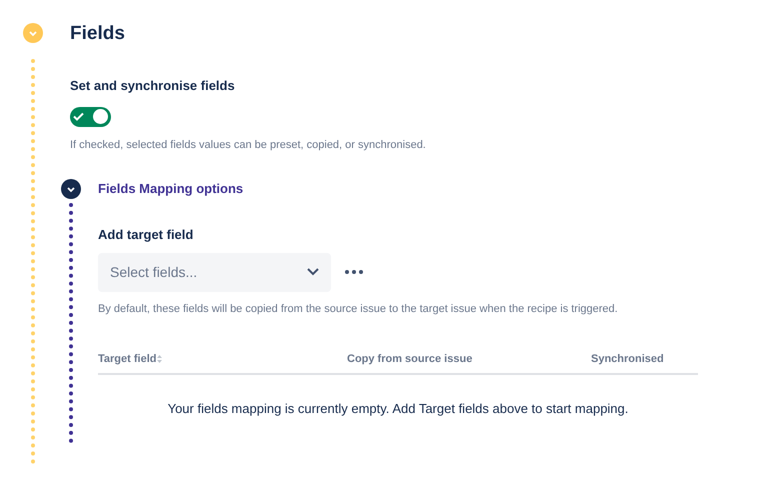 This screenshot has width=760, height=502. Describe the element at coordinates (222, 359) in the screenshot. I see `column-header: Target field` at that location.